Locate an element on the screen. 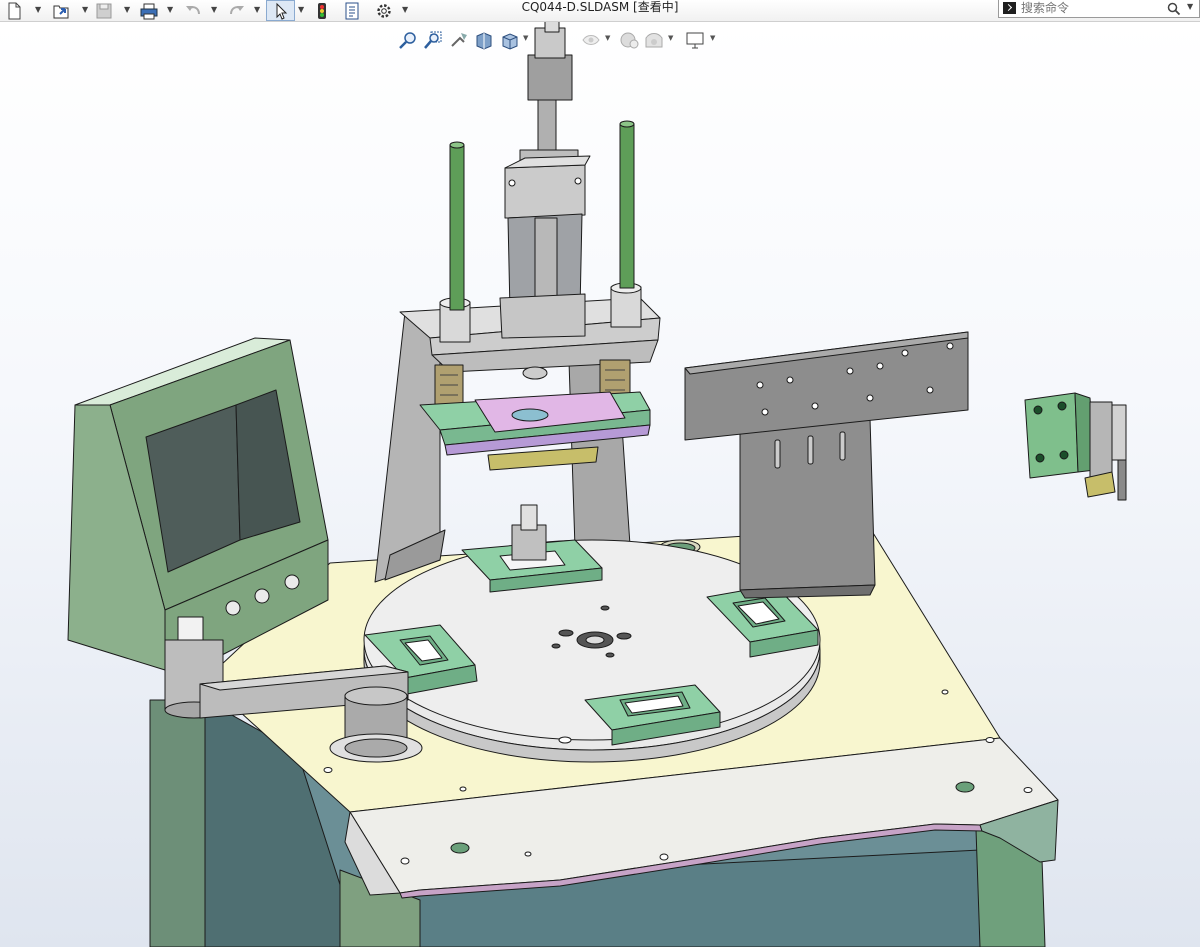  undo-icon is located at coordinates (193, 10).